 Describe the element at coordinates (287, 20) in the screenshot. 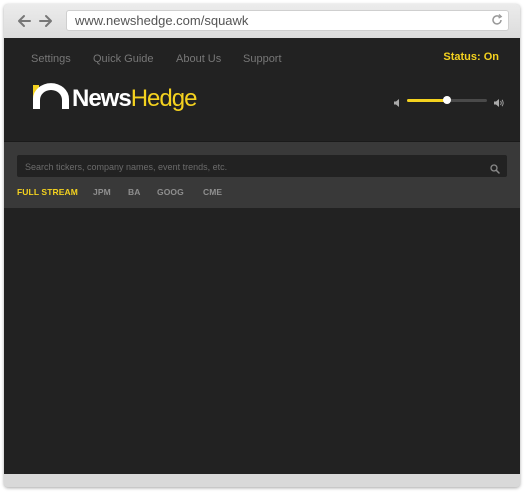

I see `address-bar: www.newshedge.com/squawk` at that location.